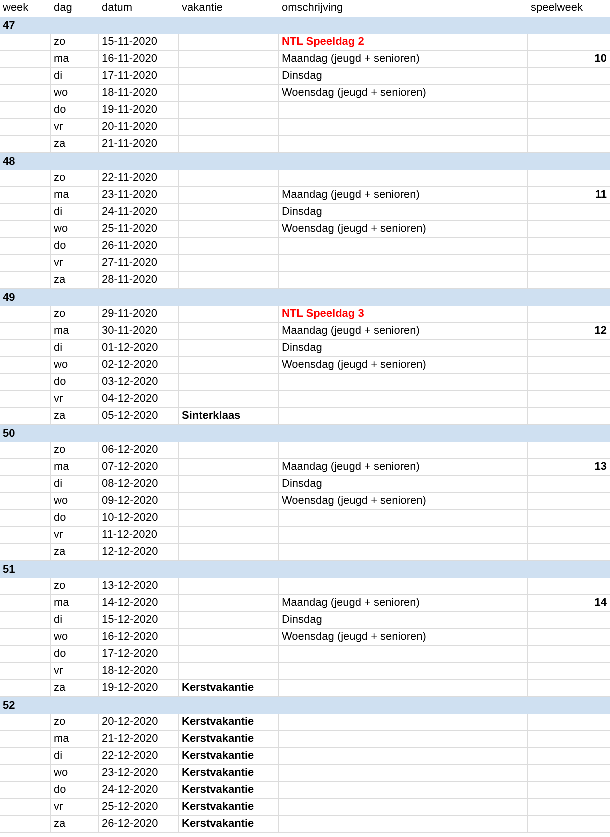  Describe the element at coordinates (63, 8) in the screenshot. I see `column-header: dag` at that location.